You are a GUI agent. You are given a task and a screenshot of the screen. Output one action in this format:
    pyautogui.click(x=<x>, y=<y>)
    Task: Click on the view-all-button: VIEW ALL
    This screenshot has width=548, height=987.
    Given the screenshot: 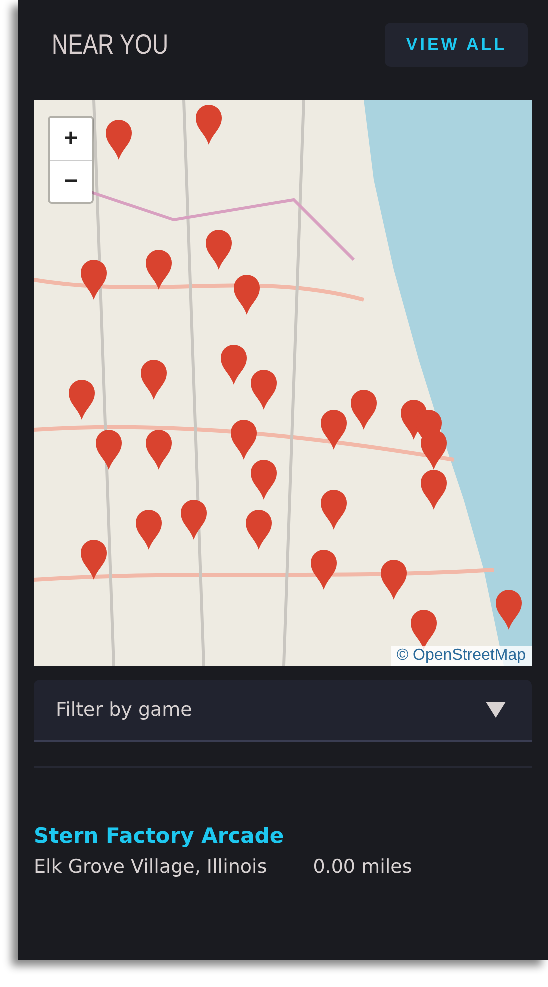 What is the action you would take?
    pyautogui.click(x=456, y=45)
    